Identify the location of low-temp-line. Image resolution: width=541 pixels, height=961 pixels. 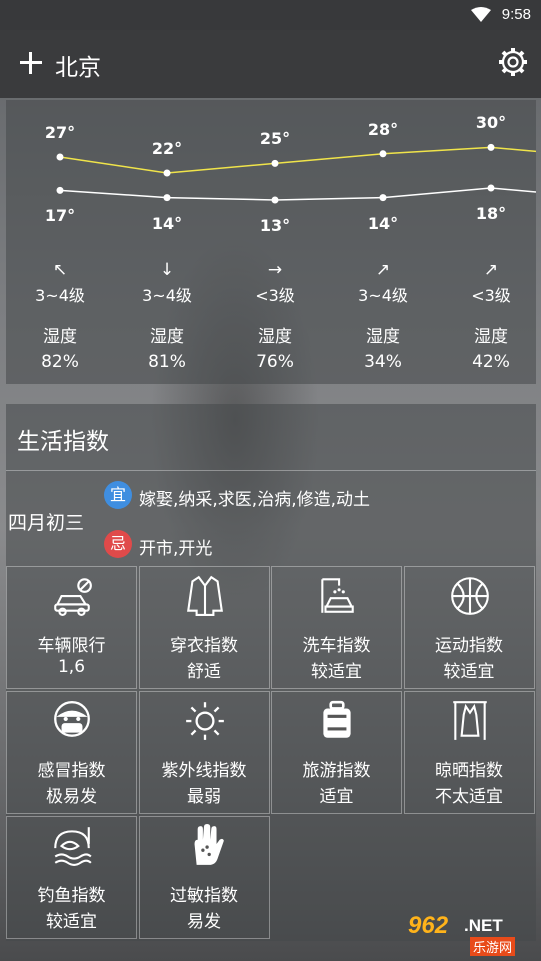
(297, 194).